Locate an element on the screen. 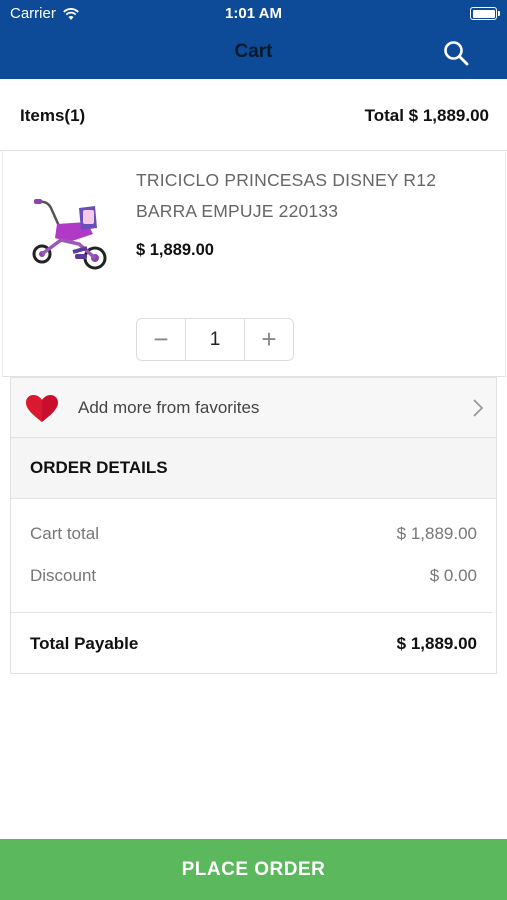  discount-label: Discount is located at coordinates (63, 575).